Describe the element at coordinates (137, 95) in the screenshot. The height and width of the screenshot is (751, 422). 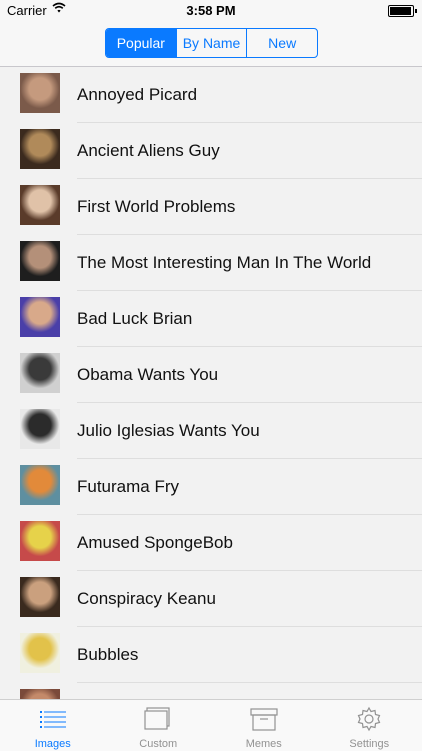
I see `list-item-label: Annoyed Picard` at that location.